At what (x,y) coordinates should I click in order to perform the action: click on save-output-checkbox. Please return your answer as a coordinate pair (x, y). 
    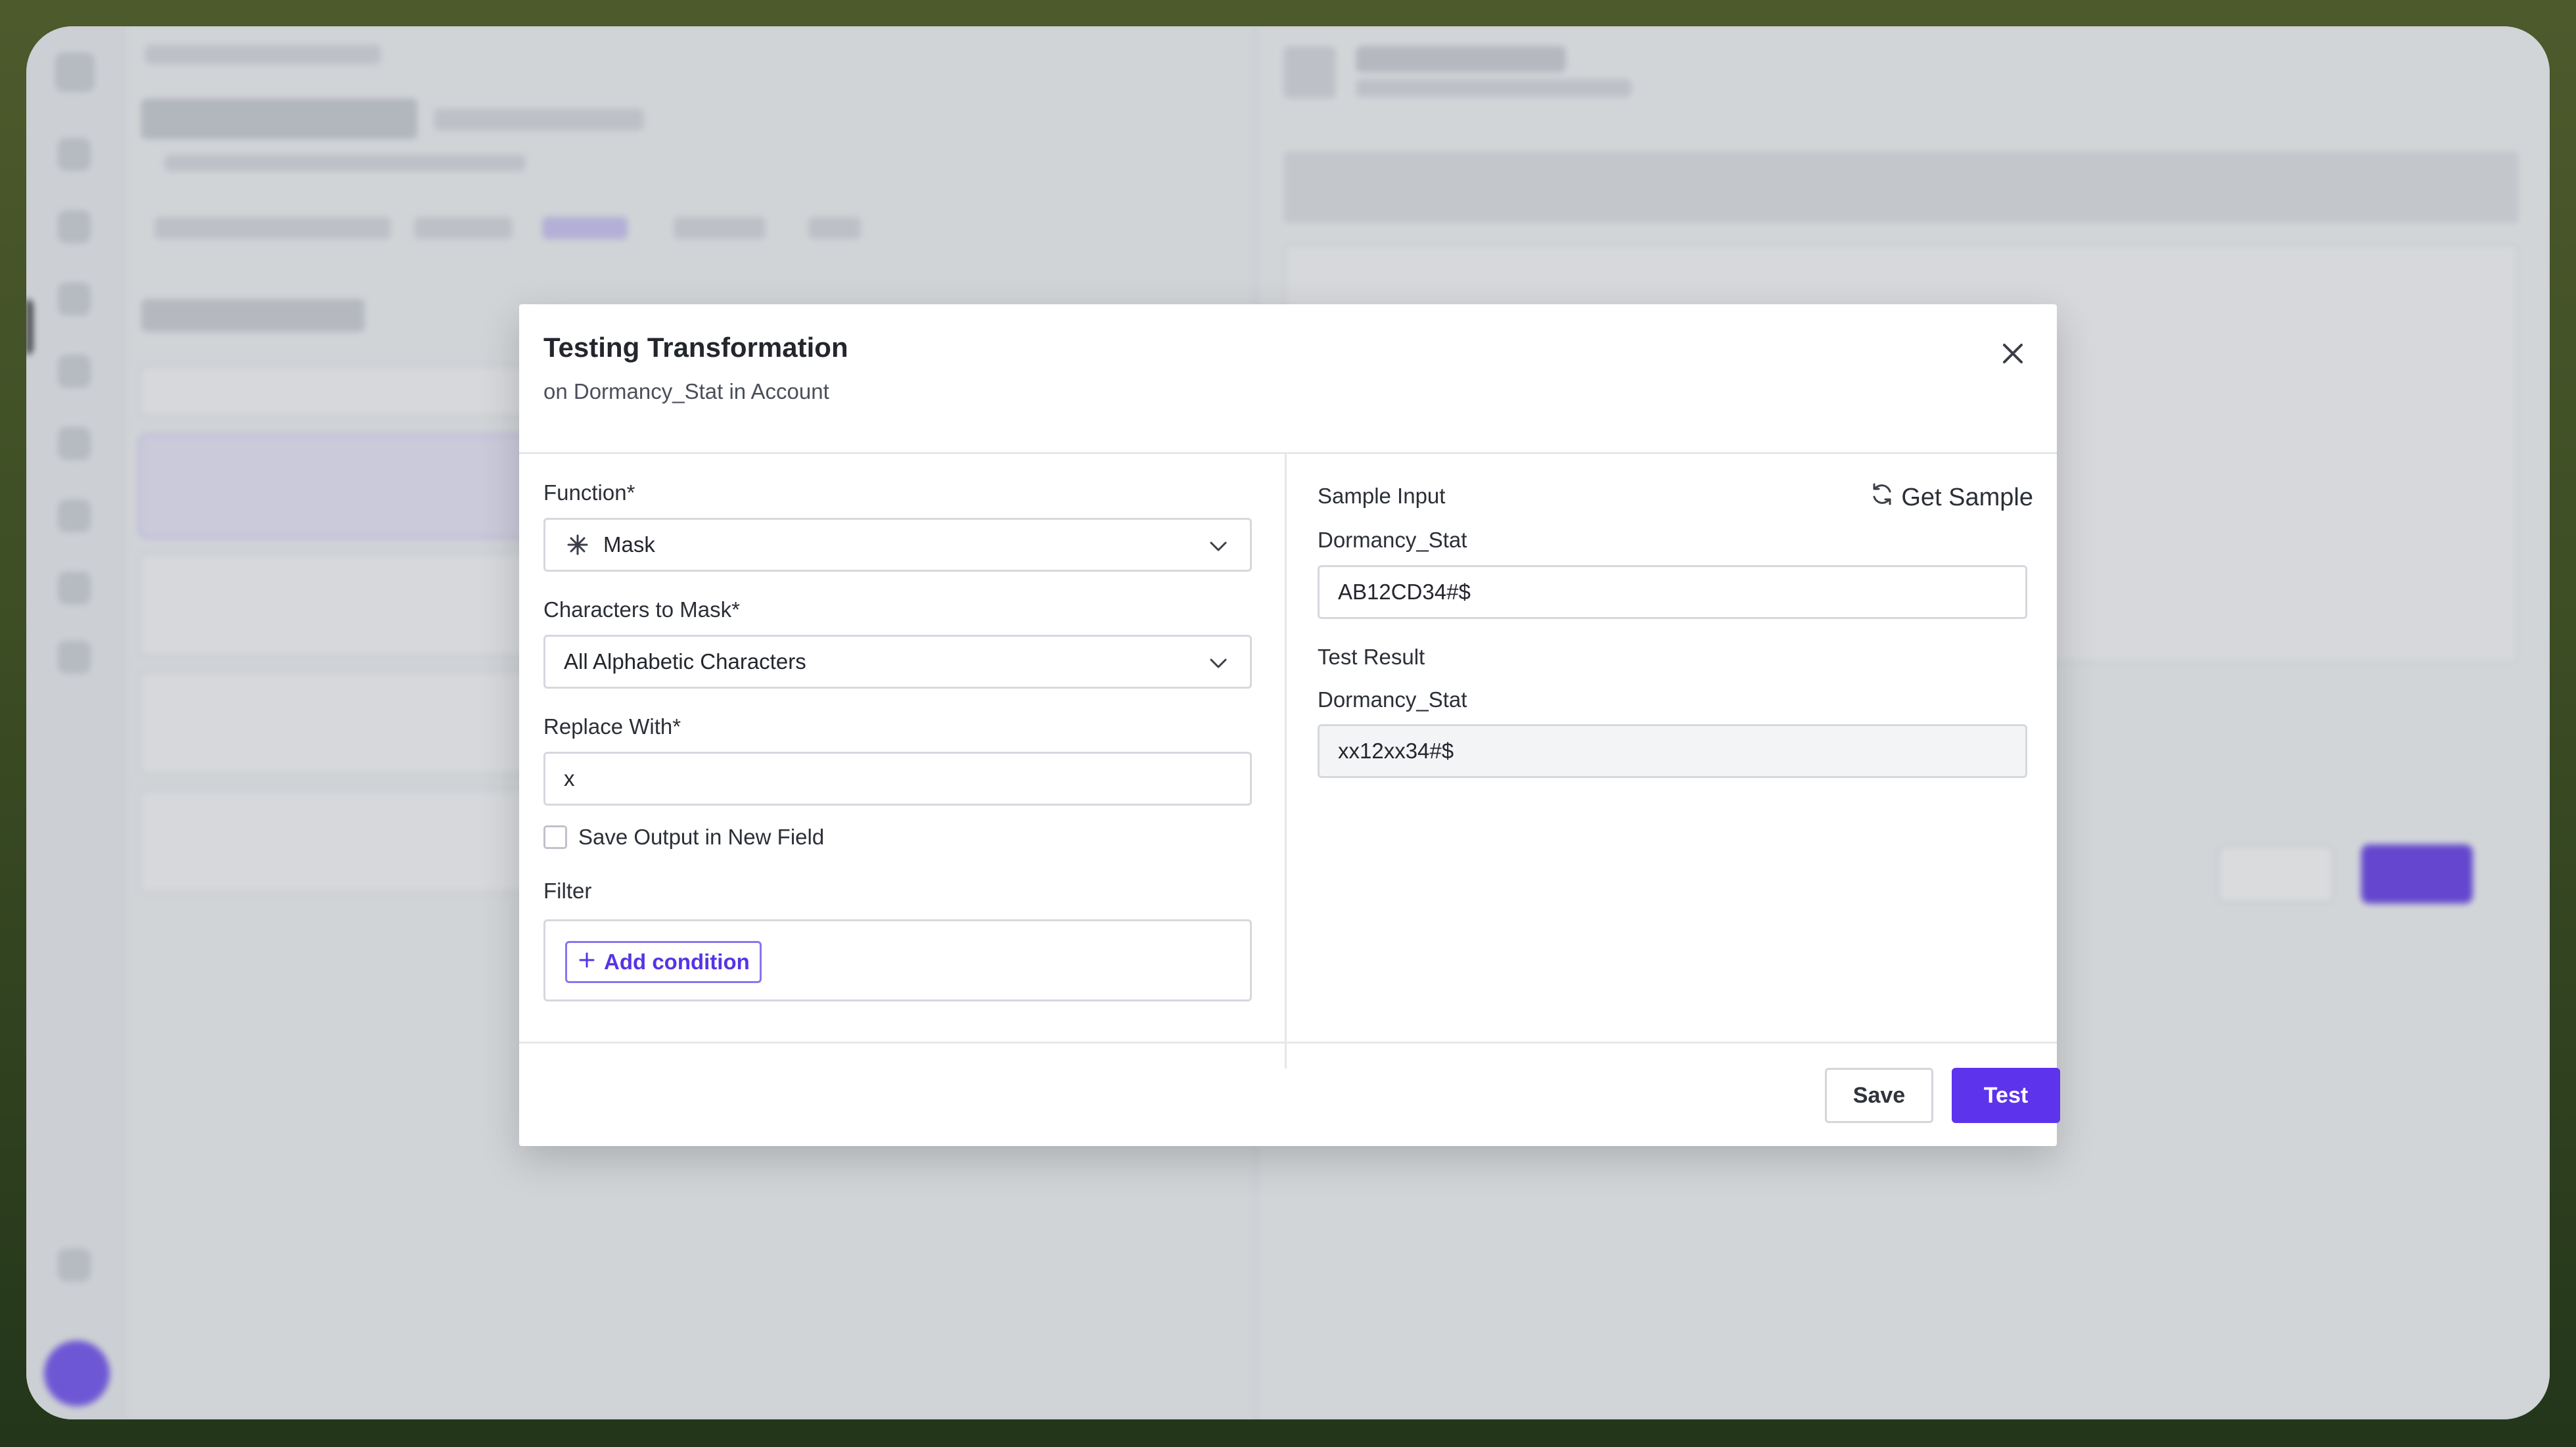
    Looking at the image, I should click on (555, 837).